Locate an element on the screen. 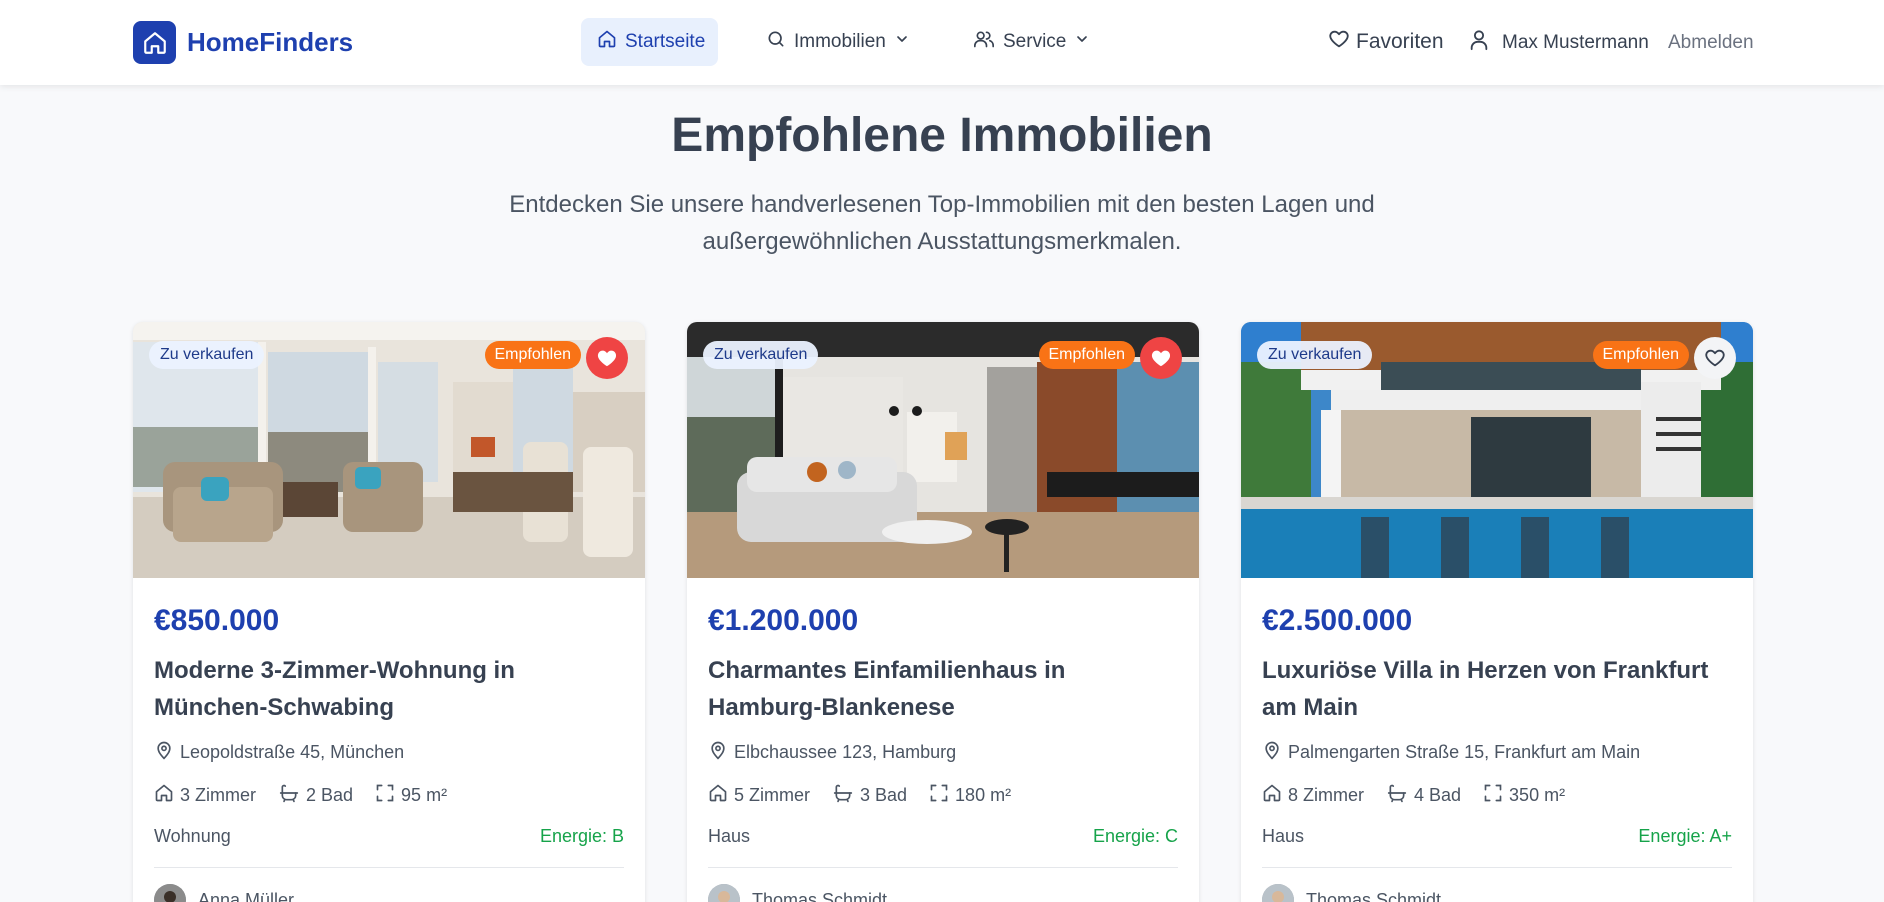  agent-info: Anna Müller is located at coordinates (224, 893).